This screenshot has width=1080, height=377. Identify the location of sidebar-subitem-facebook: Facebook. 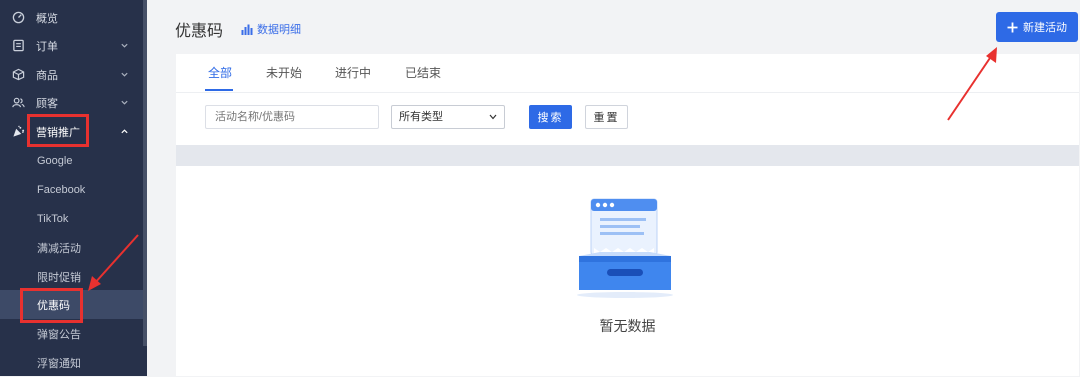
(71, 189).